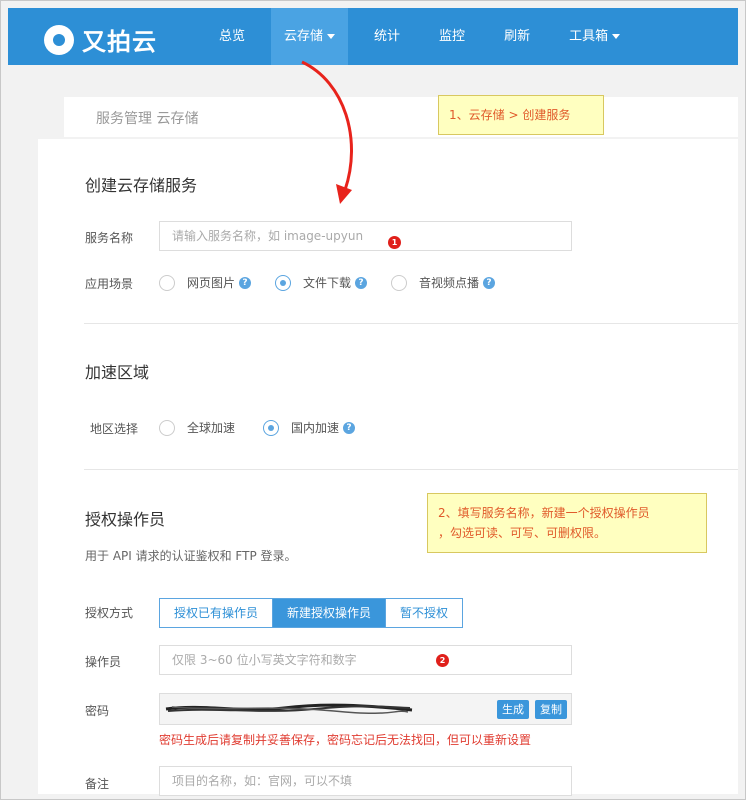  I want to click on password-label: 密码, so click(97, 711).